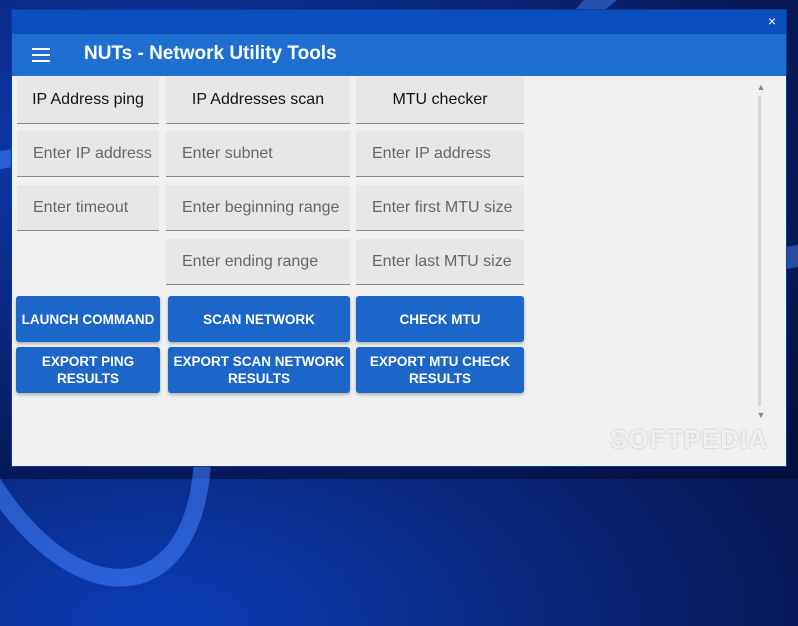 This screenshot has height=626, width=798. I want to click on mtu-ip-address-field: Enter IP address, so click(440, 154).